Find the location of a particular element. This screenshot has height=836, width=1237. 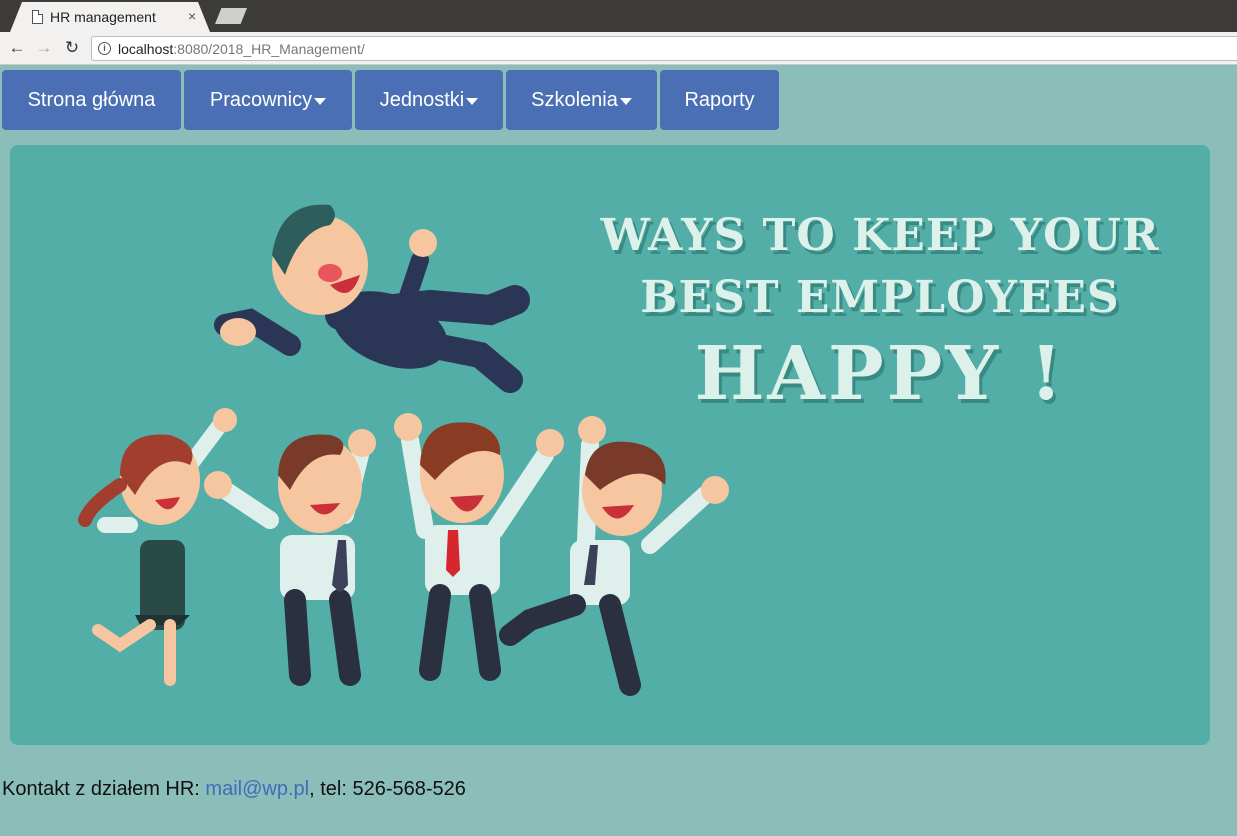

nav-item-label: Szkolenia is located at coordinates (574, 99).